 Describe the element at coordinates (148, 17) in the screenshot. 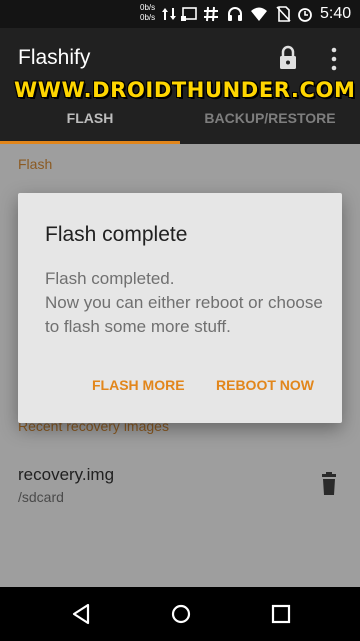

I see `download-speed: 0b/s` at that location.